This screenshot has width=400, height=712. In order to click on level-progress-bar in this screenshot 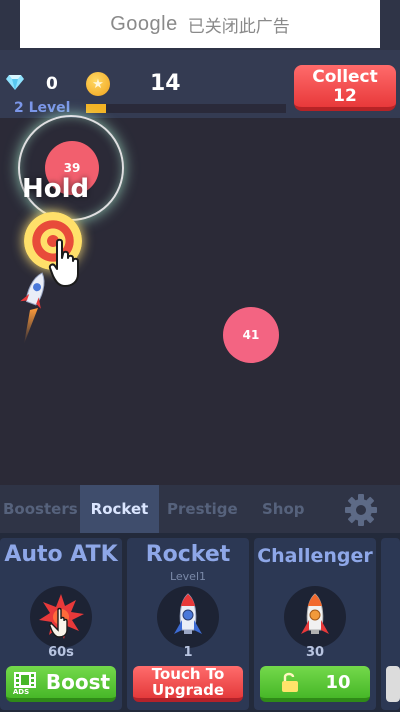, I will do `click(186, 108)`.